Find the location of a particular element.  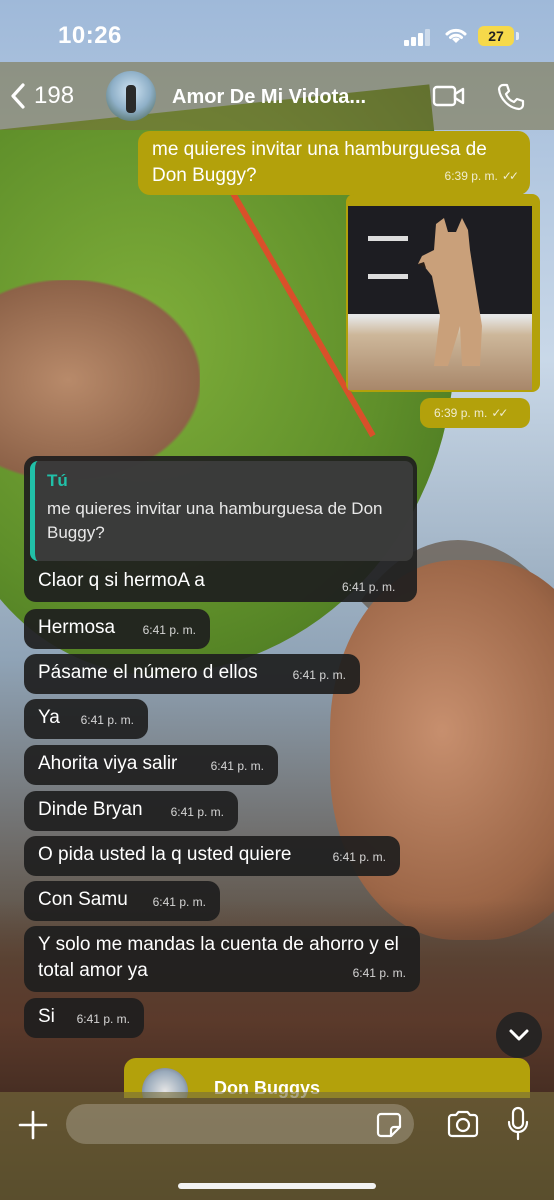

message-text: Claor q si hermoA a is located at coordinates (121, 580).